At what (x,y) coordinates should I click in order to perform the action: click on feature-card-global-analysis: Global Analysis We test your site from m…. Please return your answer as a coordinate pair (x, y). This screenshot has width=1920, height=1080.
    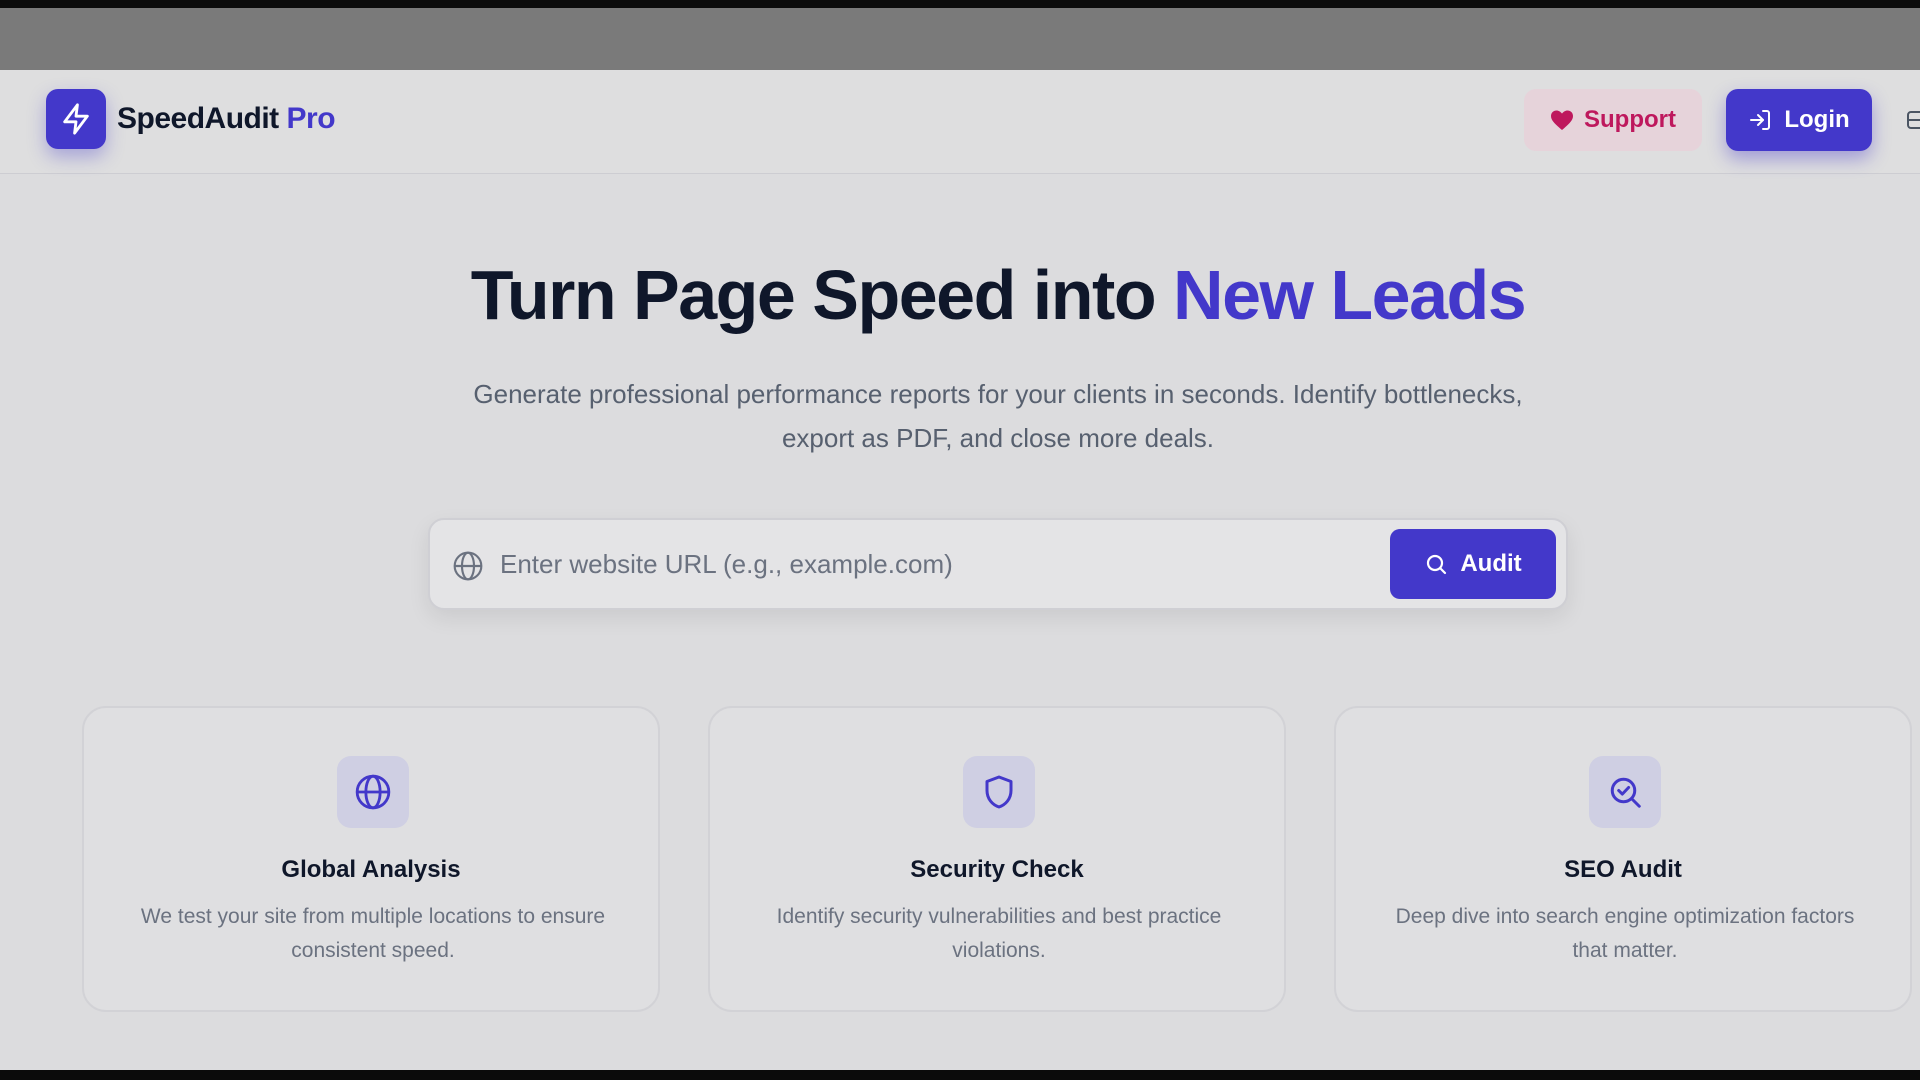
    Looking at the image, I should click on (371, 859).